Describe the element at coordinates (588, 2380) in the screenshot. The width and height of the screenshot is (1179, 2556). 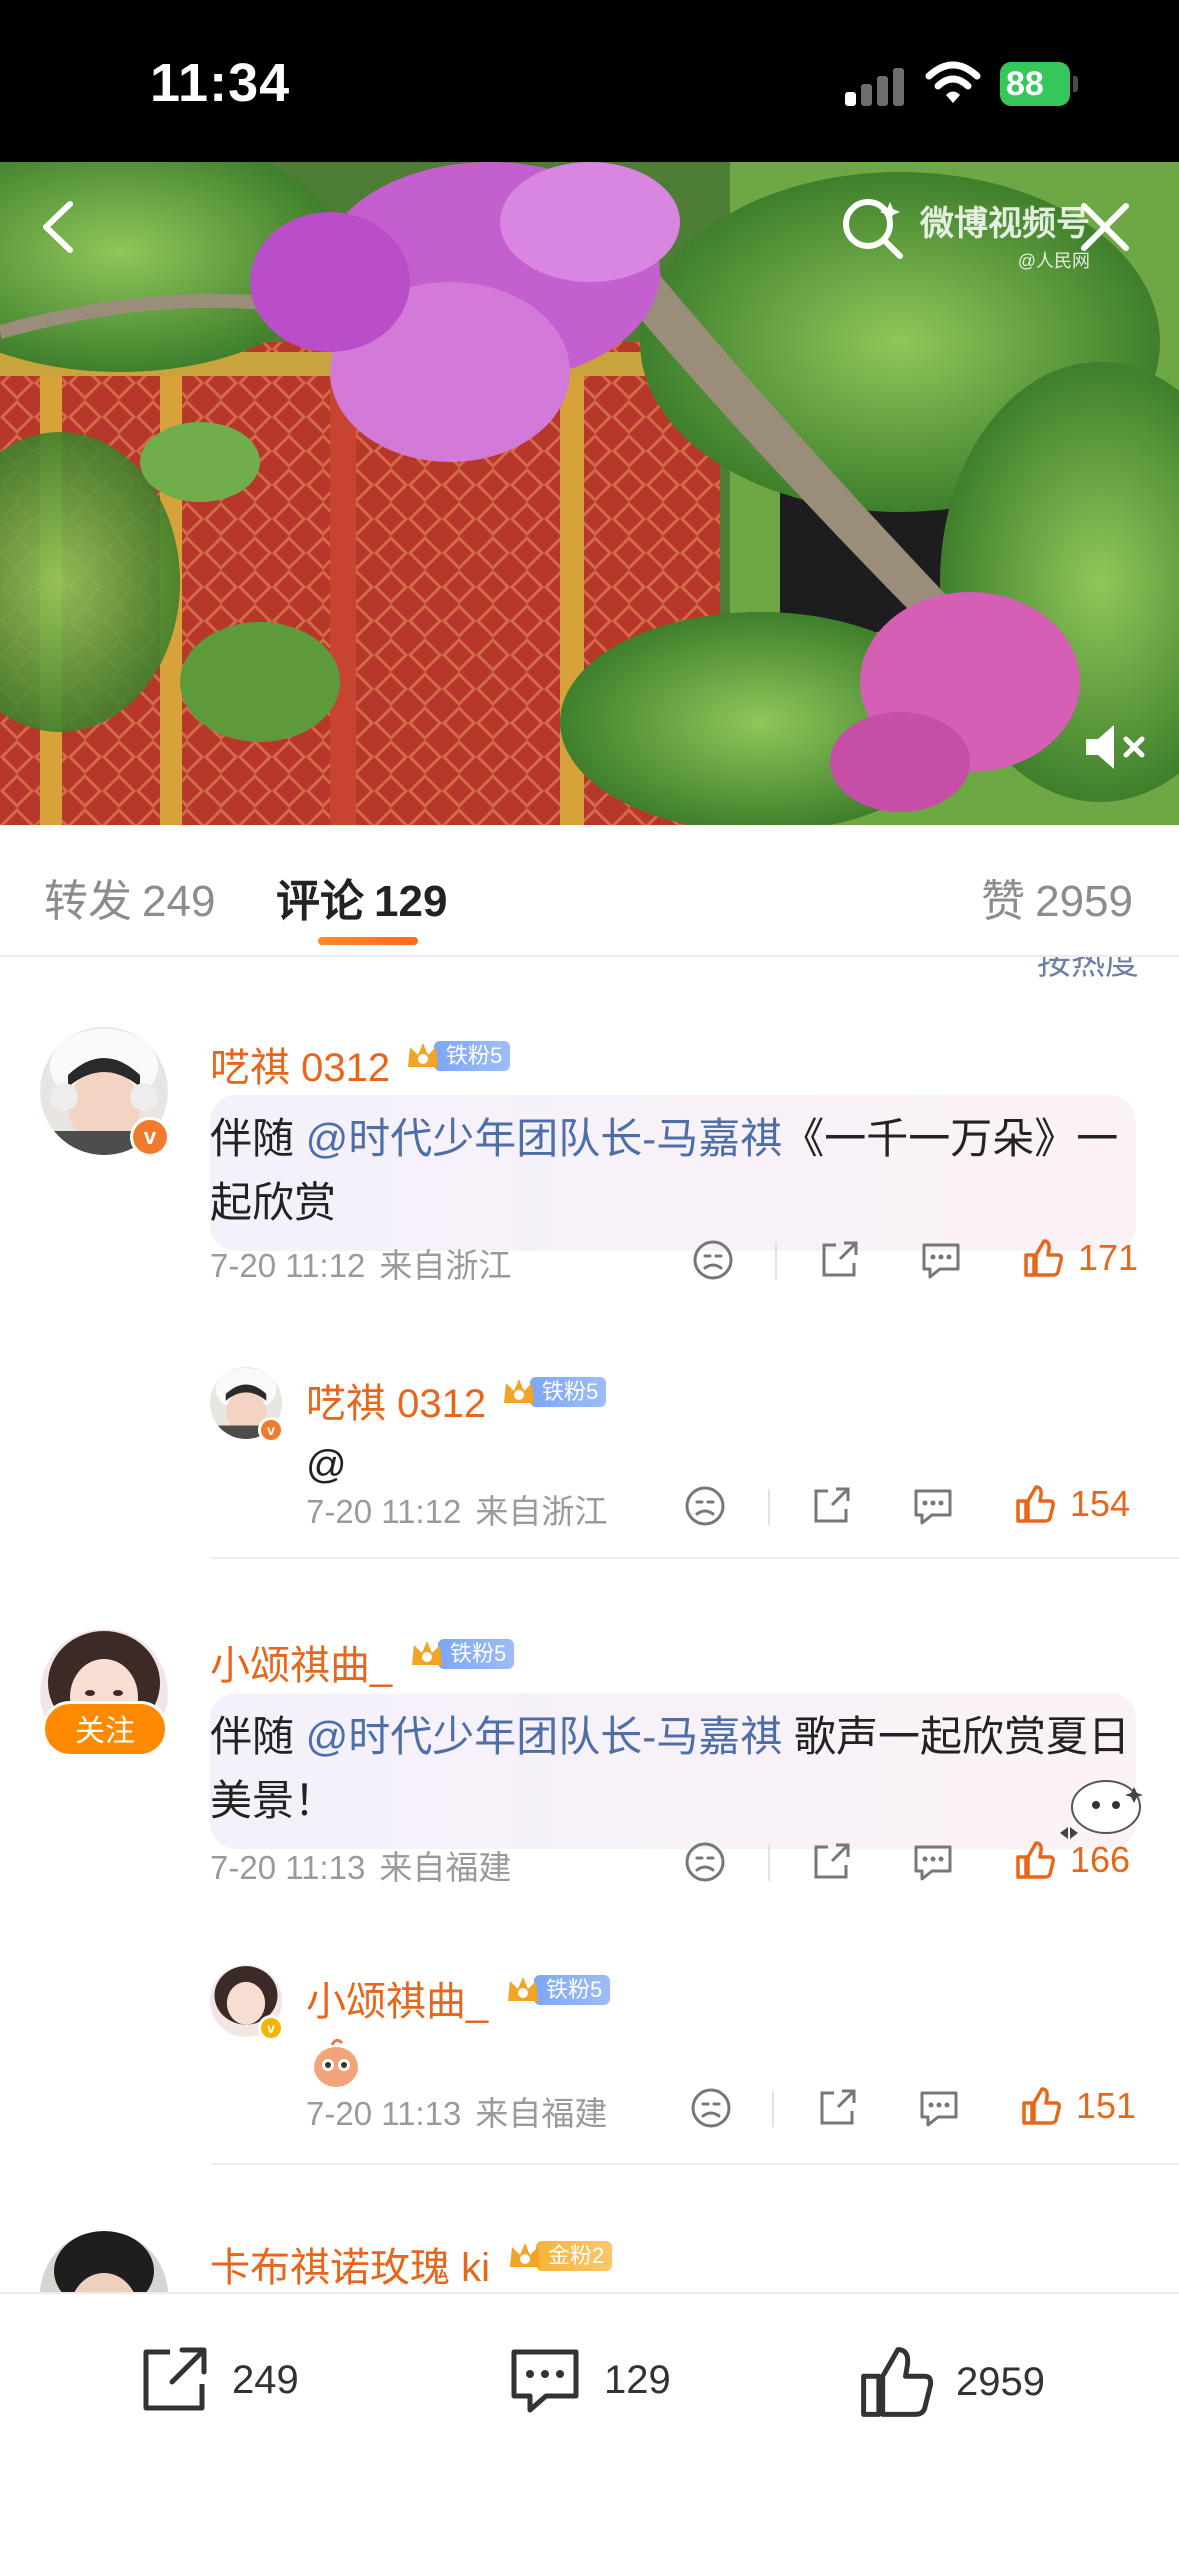
I see `comment-button: 129` at that location.